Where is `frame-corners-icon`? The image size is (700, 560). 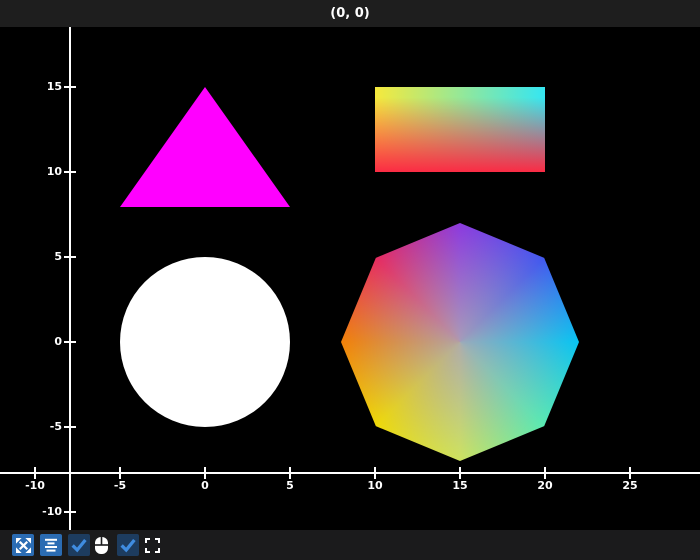 frame-corners-icon is located at coordinates (152, 545).